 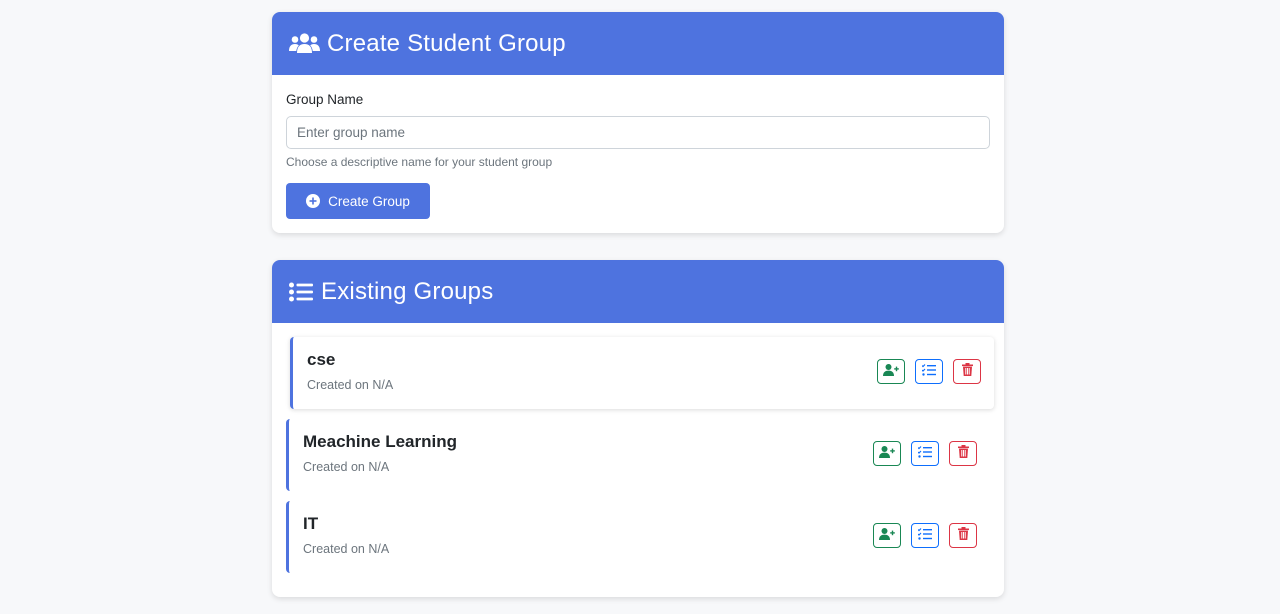 I want to click on create-group-header: Create Student Group, so click(x=638, y=43).